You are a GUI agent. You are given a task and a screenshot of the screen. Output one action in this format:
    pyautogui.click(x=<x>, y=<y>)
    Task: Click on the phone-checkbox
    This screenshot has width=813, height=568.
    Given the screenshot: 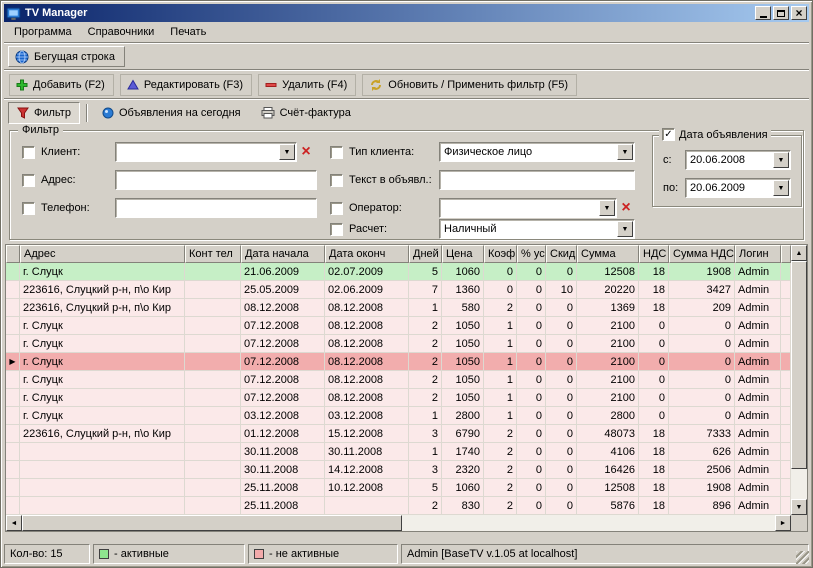 What is the action you would take?
    pyautogui.click(x=28, y=208)
    